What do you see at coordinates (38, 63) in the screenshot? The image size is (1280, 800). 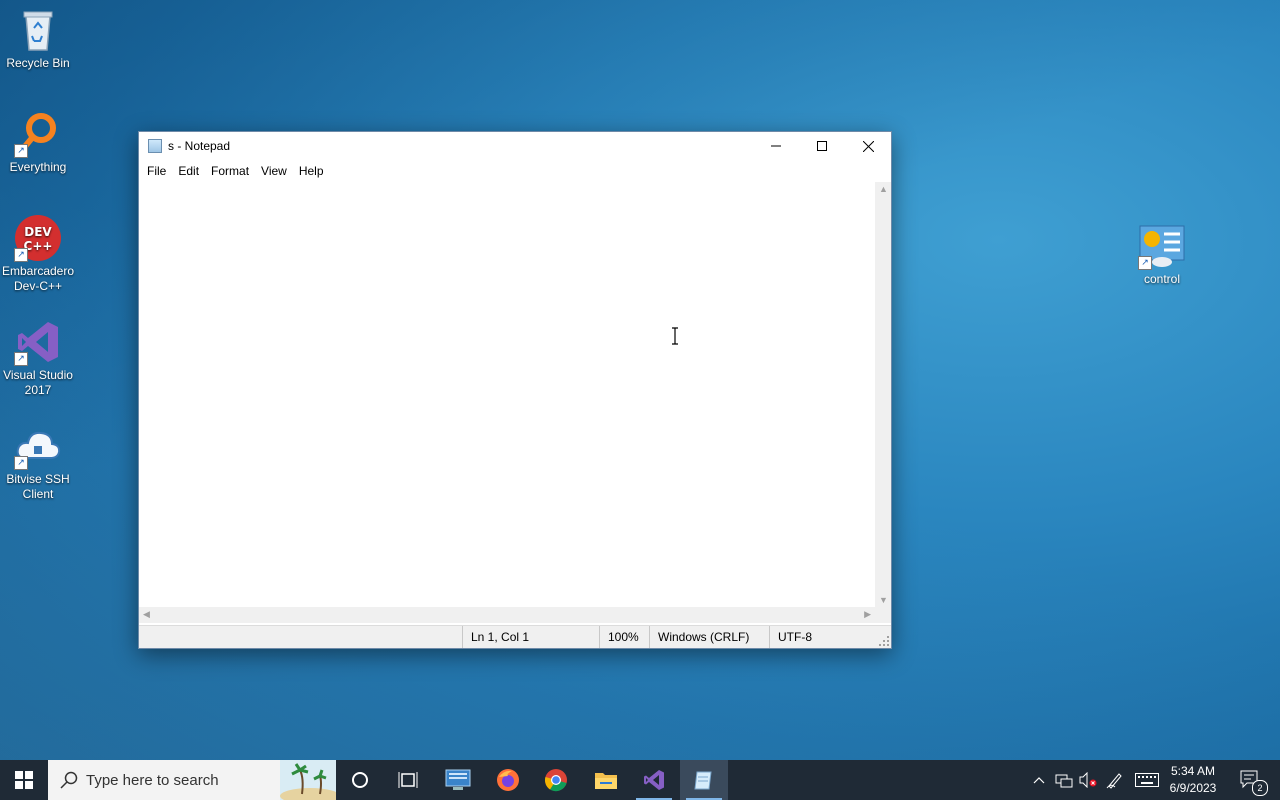 I see `desktop-icon-label: Recycle Bin` at bounding box center [38, 63].